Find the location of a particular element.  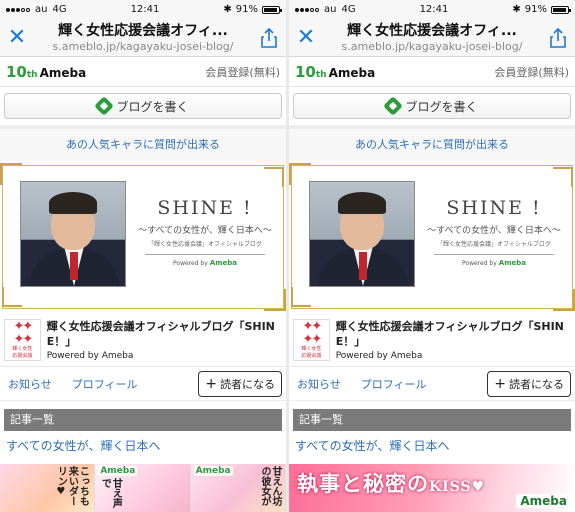

ad-banner: こっちも来いダーリン♥ Ameba 甘え声で Ameba 甘えん坊の彼女が is located at coordinates (143, 488).